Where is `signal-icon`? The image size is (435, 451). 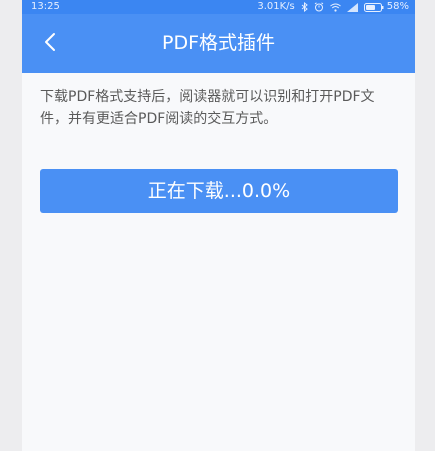
signal-icon is located at coordinates (352, 7).